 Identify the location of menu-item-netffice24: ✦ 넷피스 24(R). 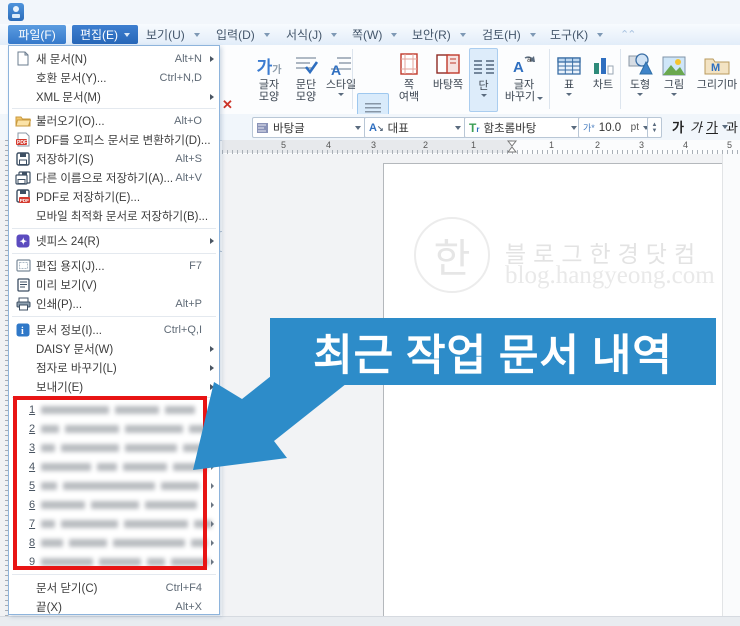
(114, 240).